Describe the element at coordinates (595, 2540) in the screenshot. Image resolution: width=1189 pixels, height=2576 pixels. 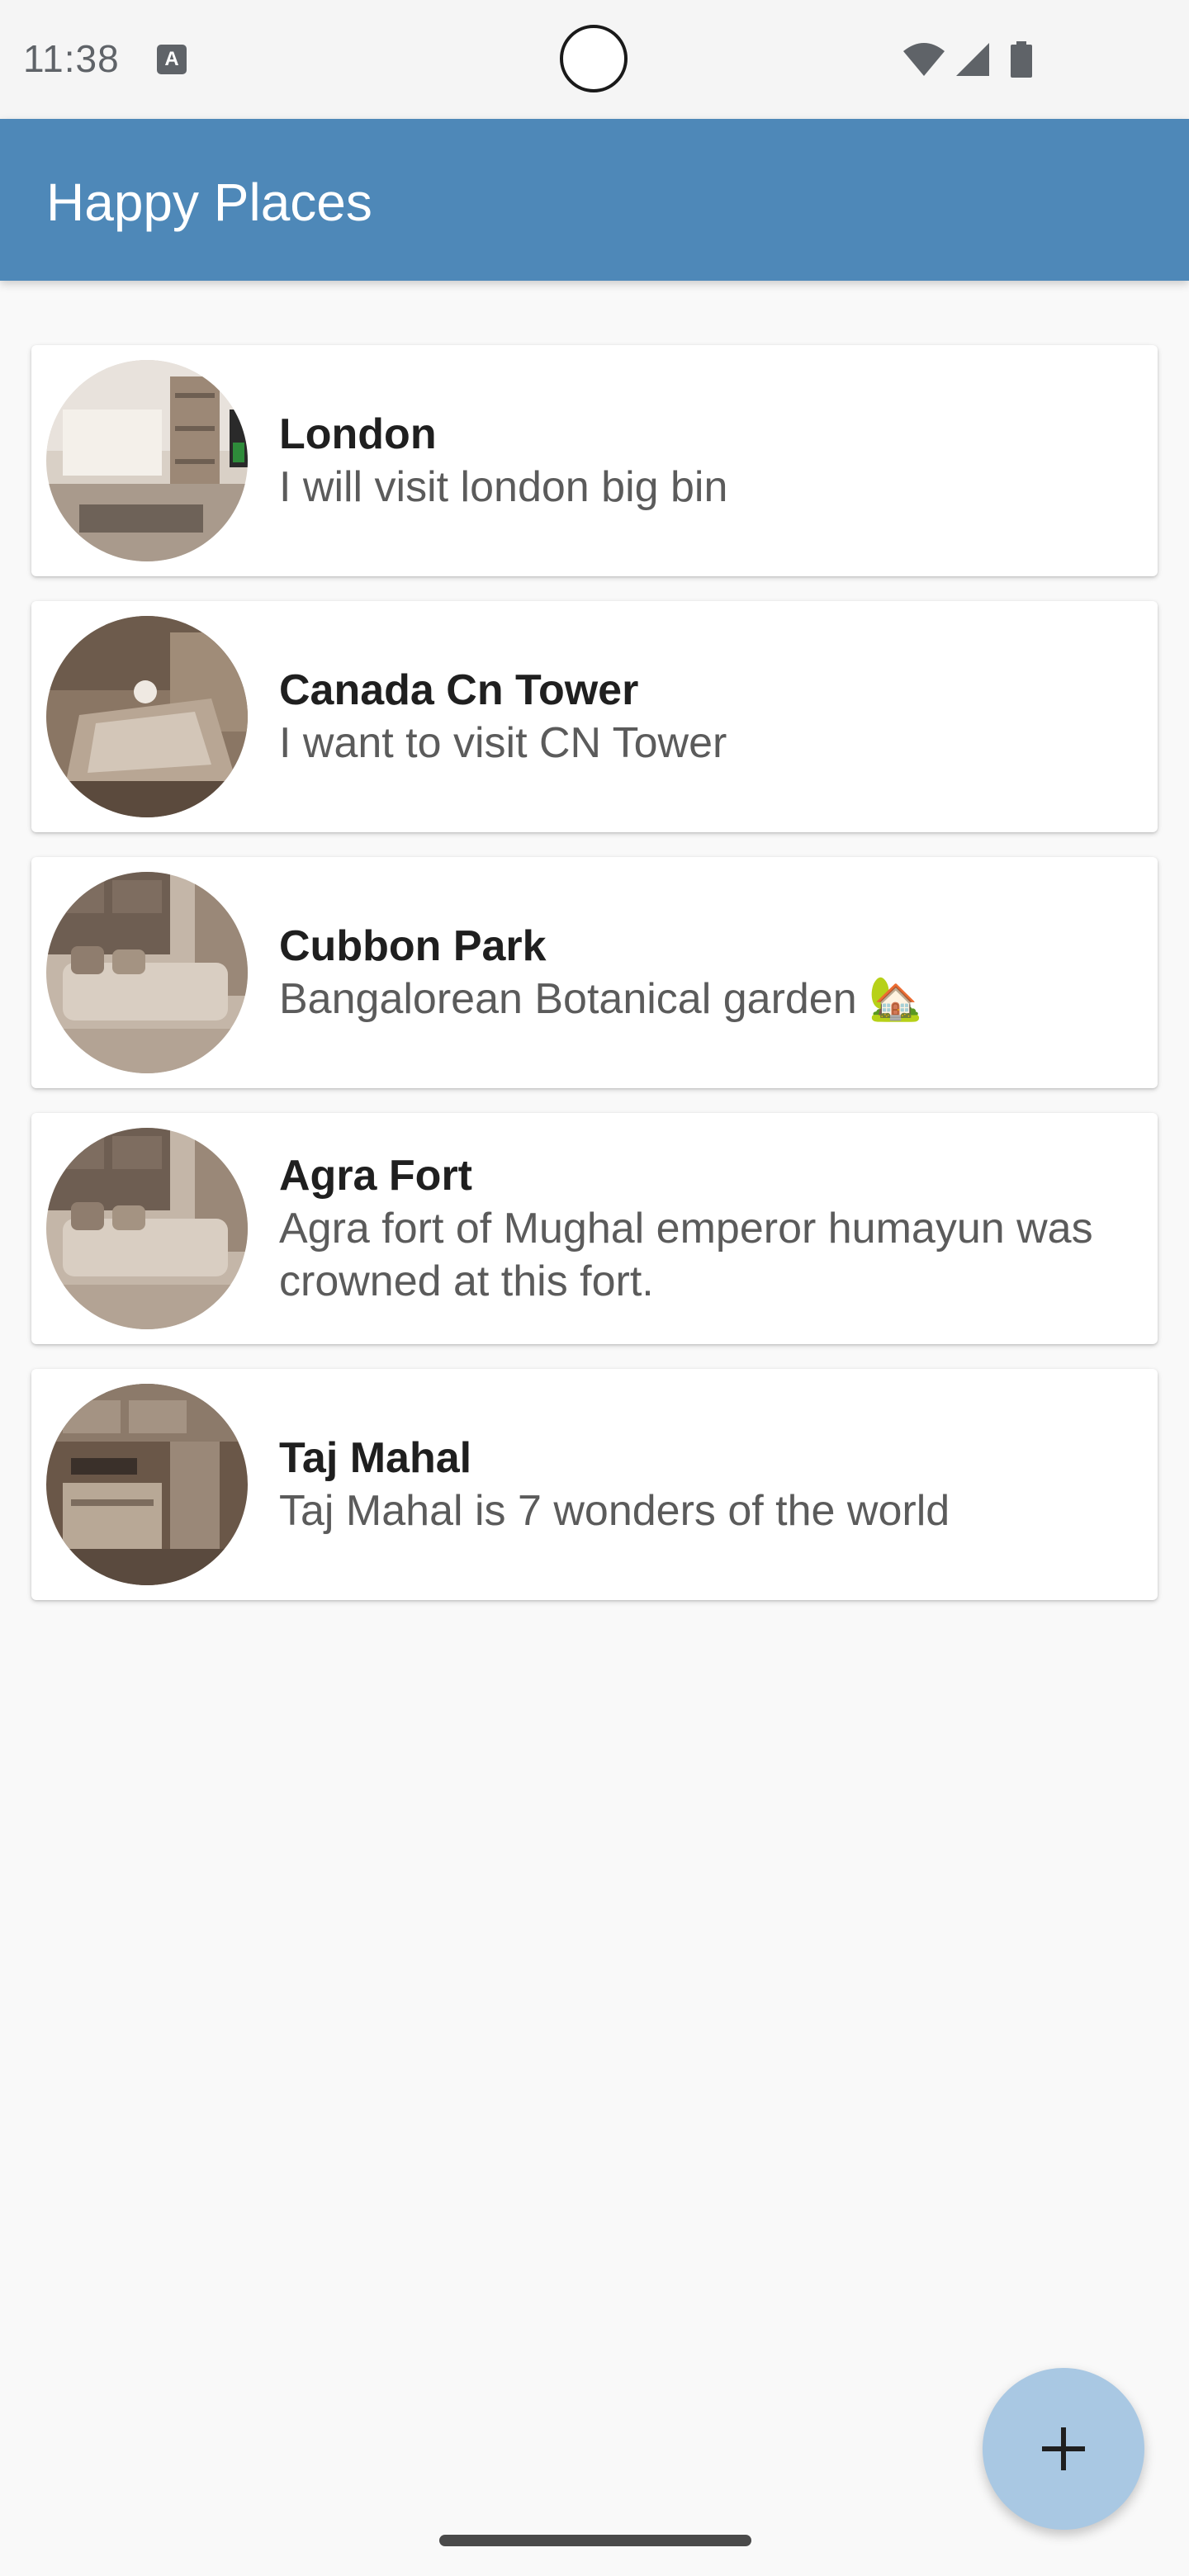
I see `home-indicator` at that location.